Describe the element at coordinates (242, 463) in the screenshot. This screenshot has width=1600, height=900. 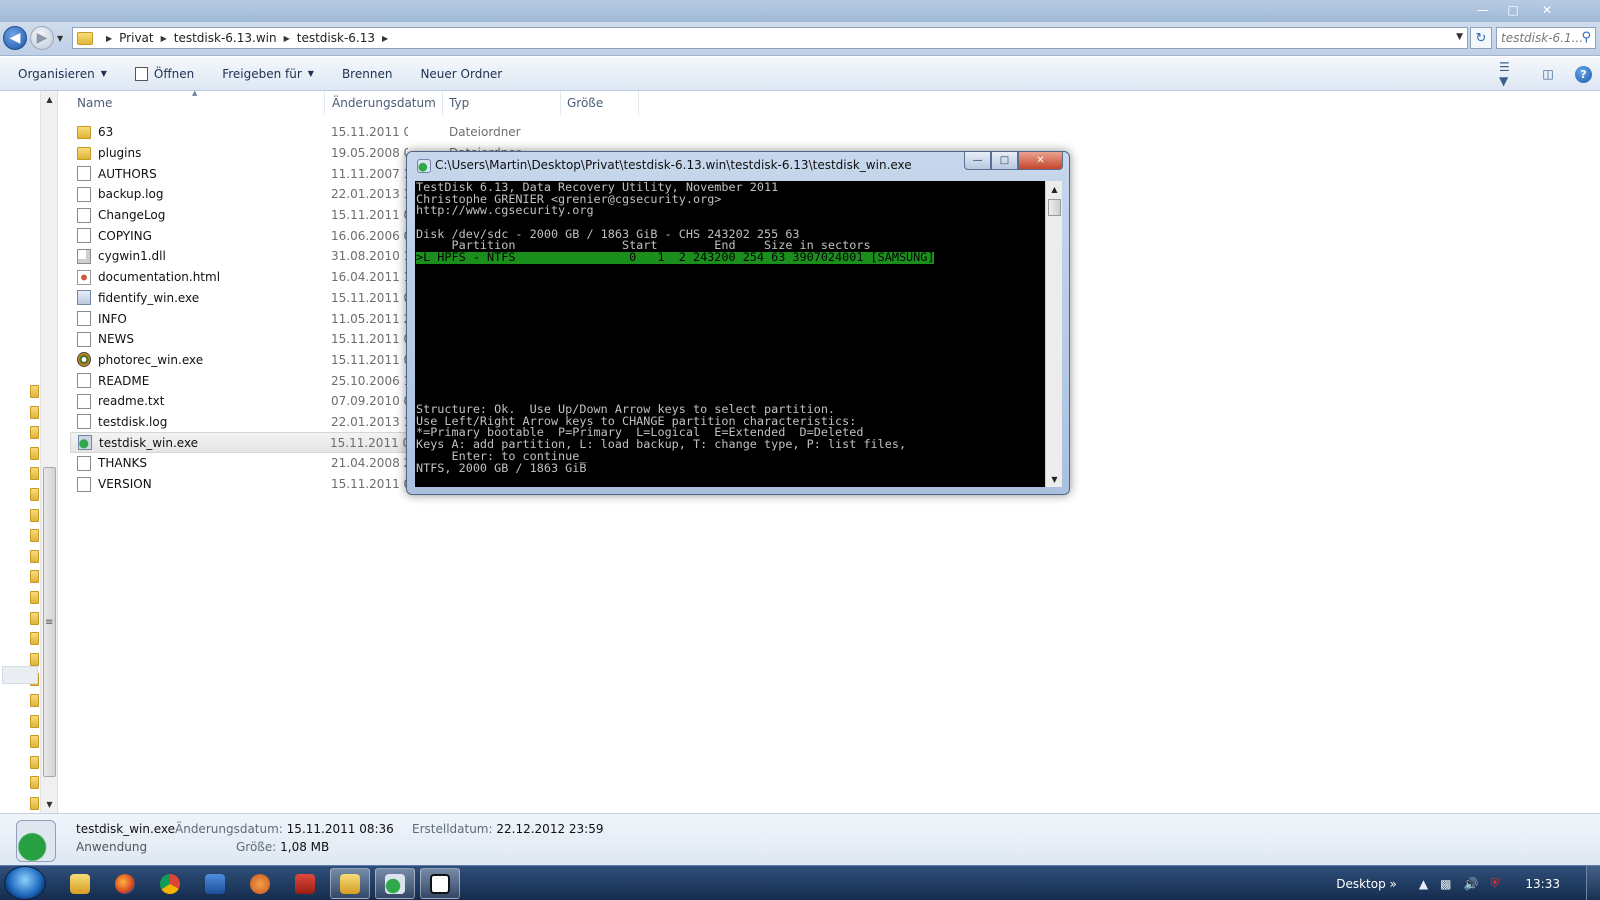
I see `file-row: THANKS 21.04.2008 20:` at that location.